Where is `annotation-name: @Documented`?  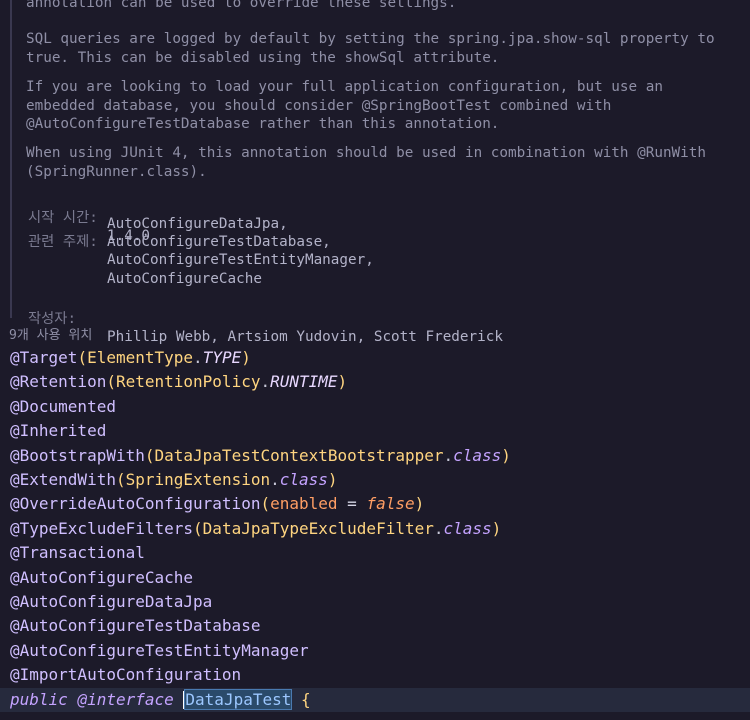 annotation-name: @Documented is located at coordinates (63, 406).